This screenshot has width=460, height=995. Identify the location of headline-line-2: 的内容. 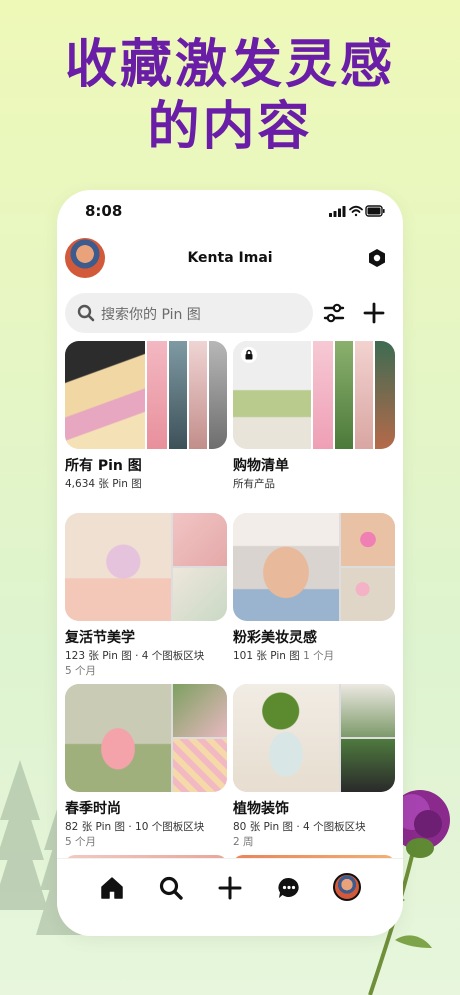
(230, 127).